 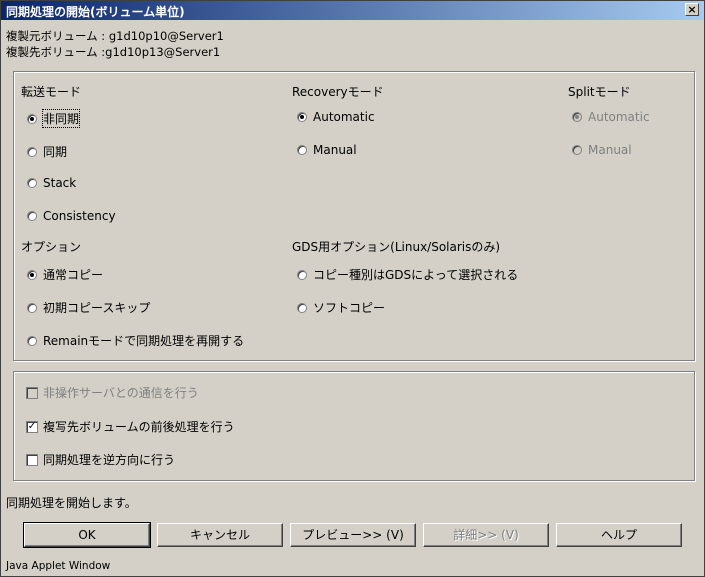 I want to click on preview-button: プレビュー>> (V), so click(x=353, y=535).